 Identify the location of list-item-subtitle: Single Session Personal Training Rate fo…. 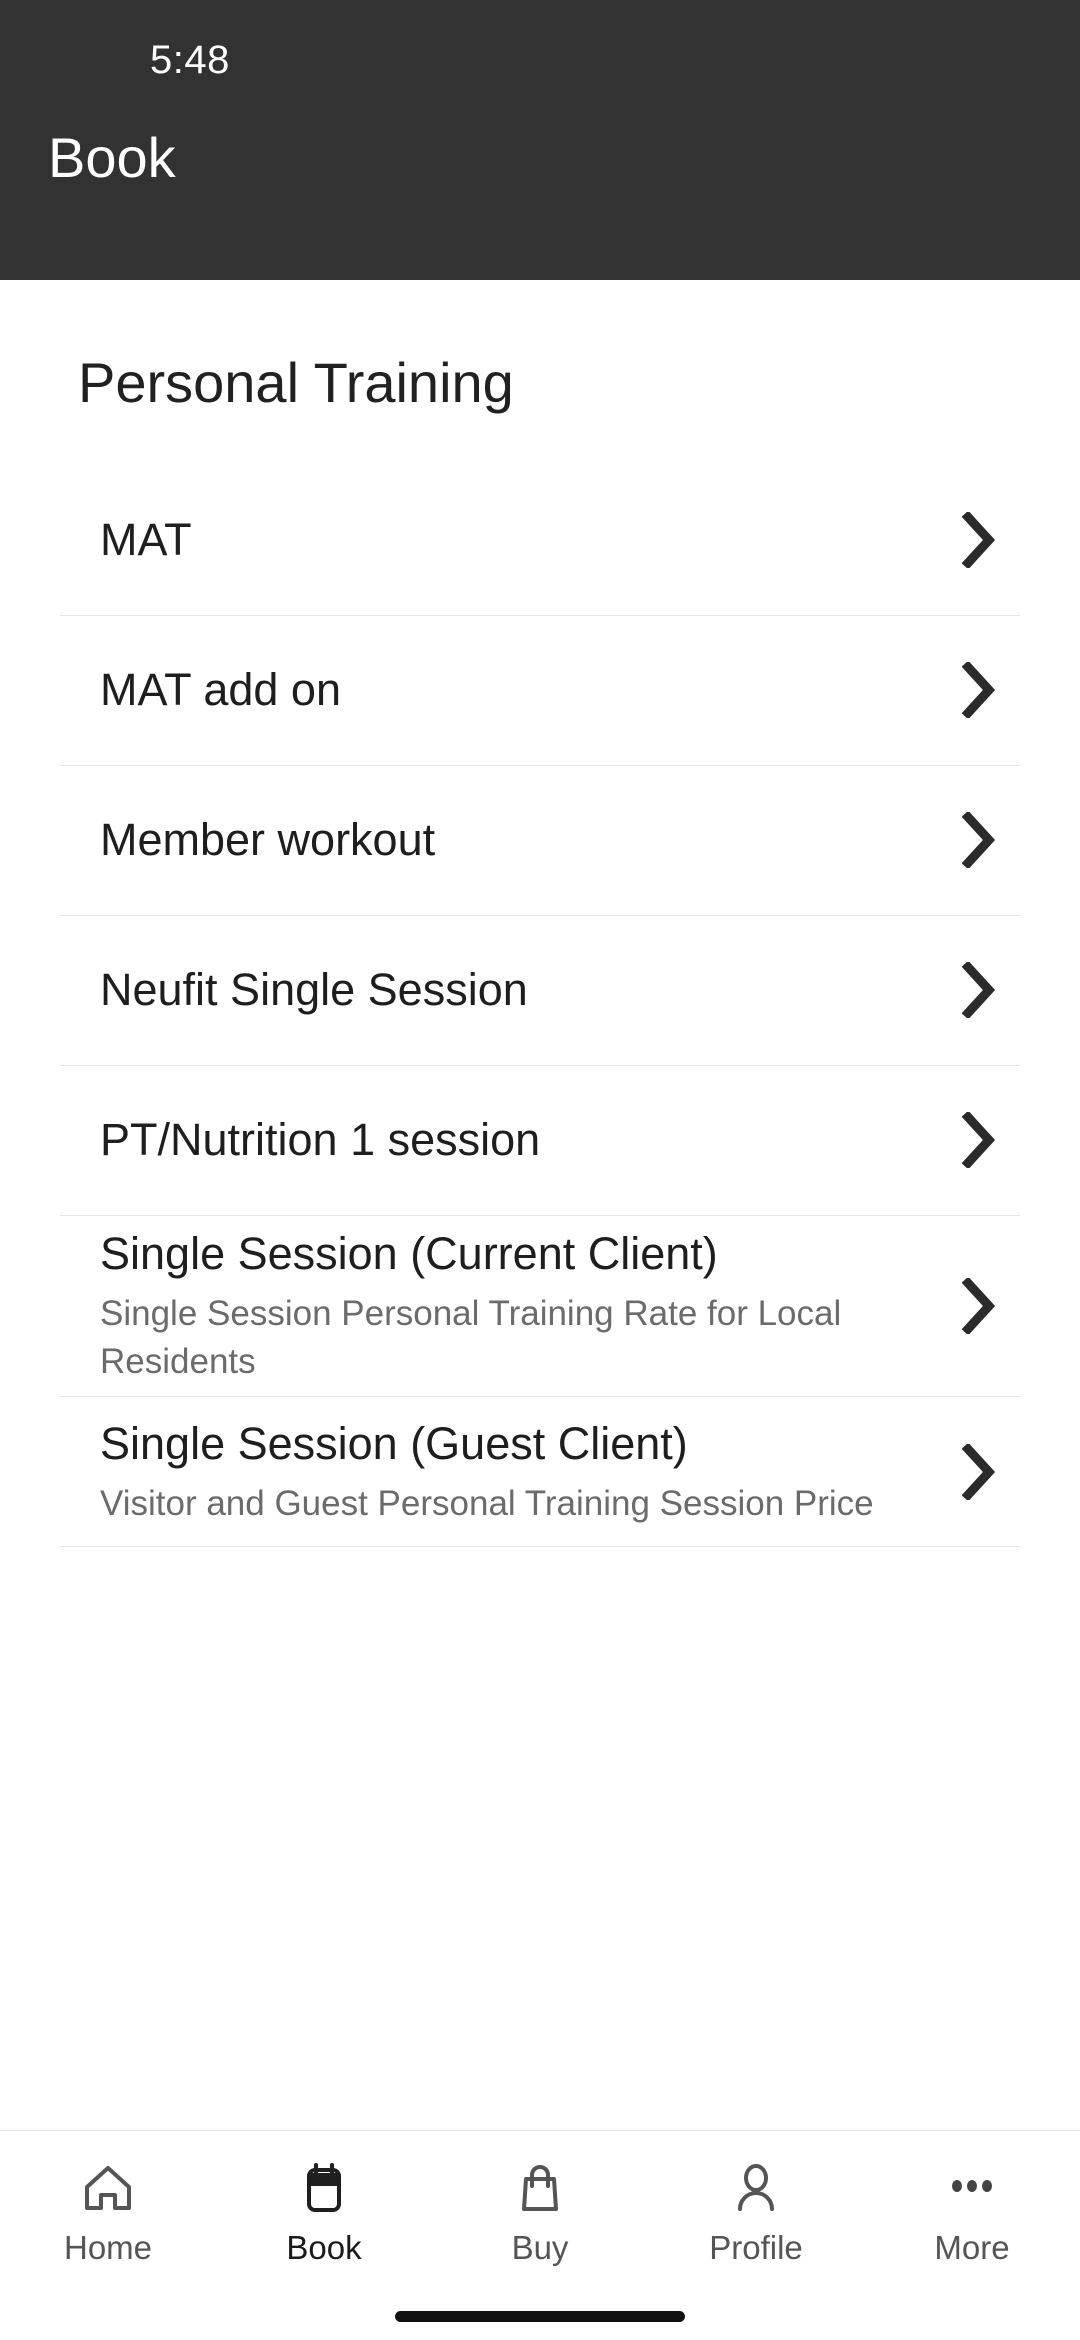
(471, 1337).